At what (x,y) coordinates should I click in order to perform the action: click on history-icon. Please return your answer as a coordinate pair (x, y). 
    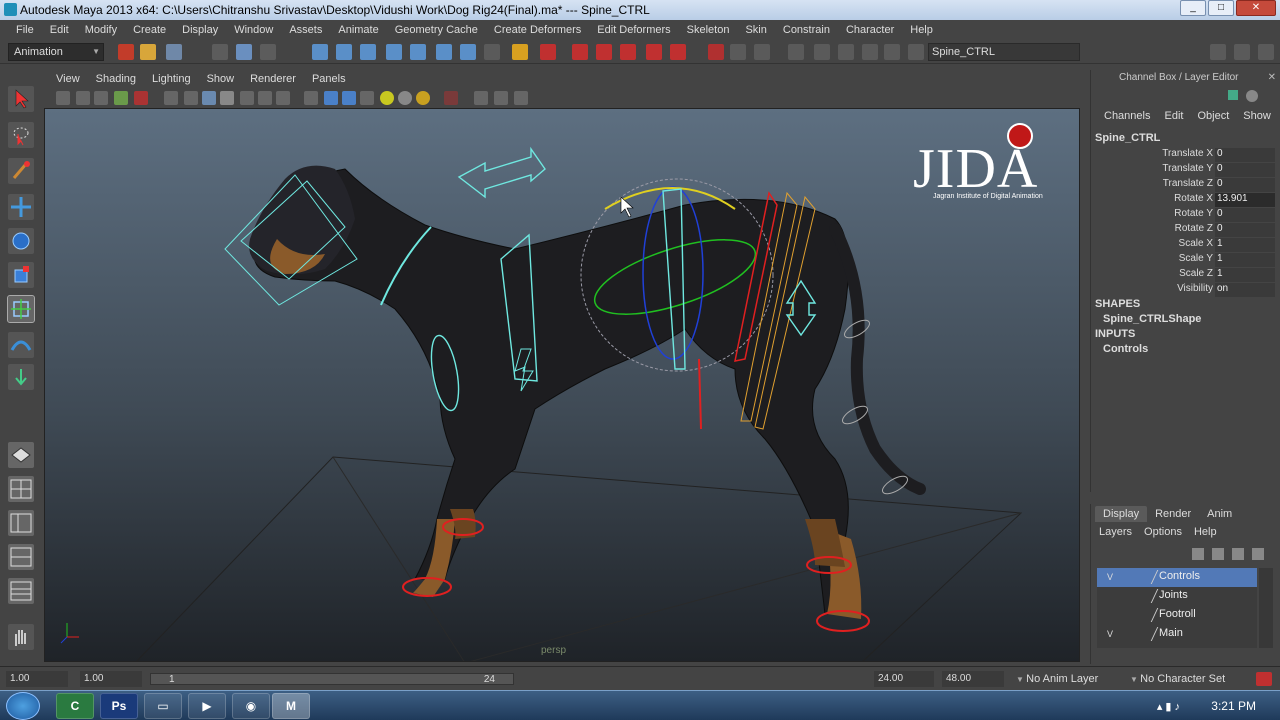
    Looking at the image, I should click on (444, 52).